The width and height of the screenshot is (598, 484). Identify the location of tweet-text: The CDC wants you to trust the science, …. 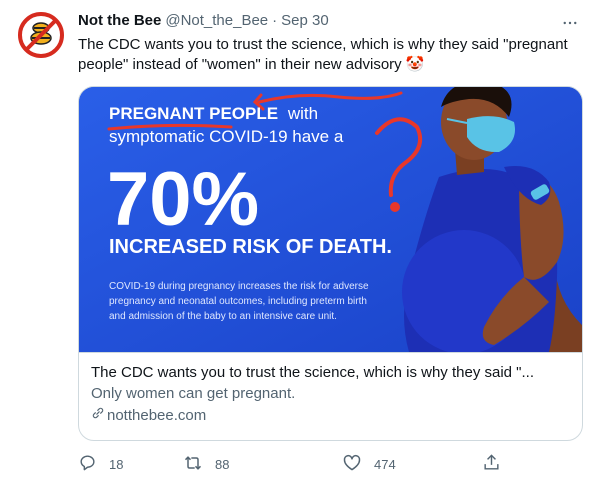
(328, 55).